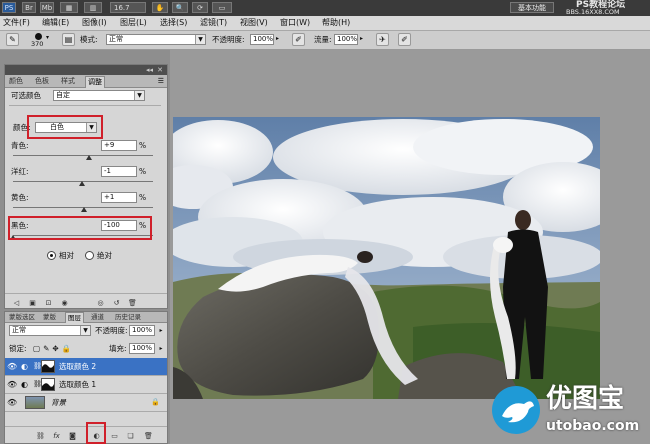 Image resolution: width=650 pixels, height=444 pixels. I want to click on menu-file: 文件(F), so click(16, 23).